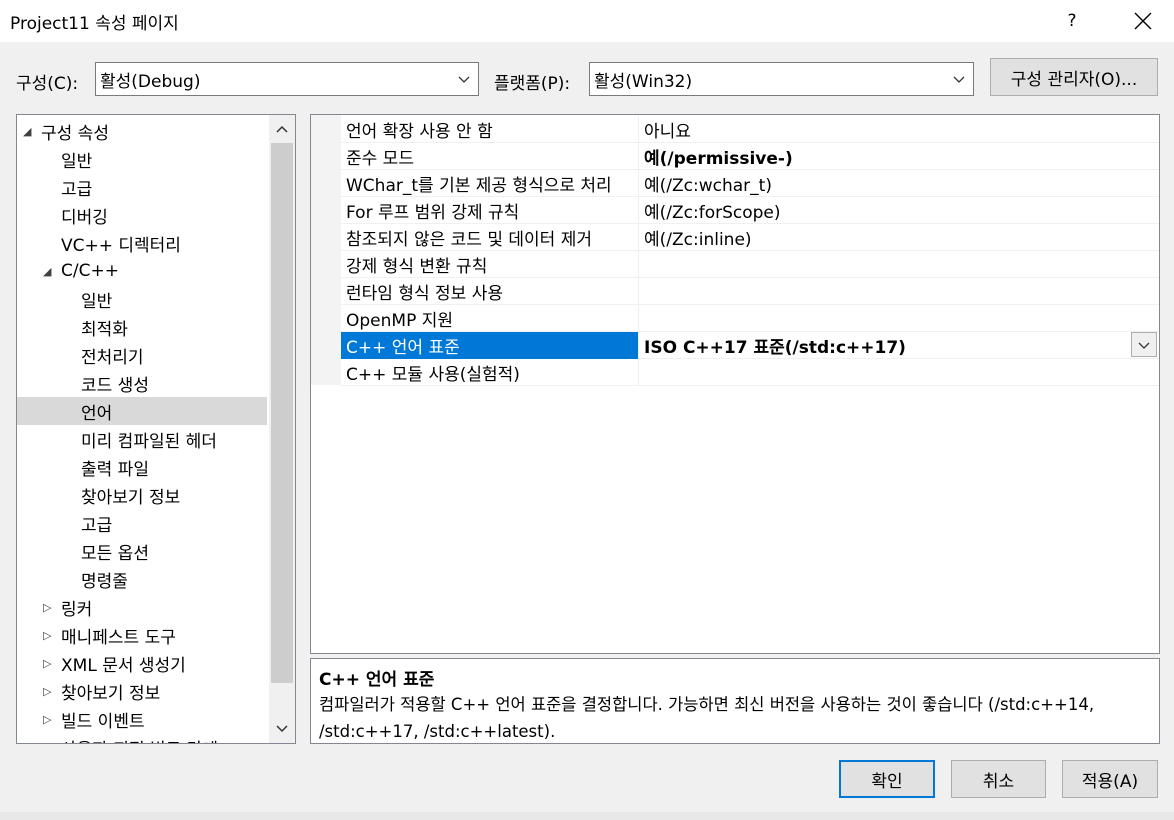  Describe the element at coordinates (712, 213) in the screenshot. I see `property-value-text: 예(/Zc:forScope)` at that location.